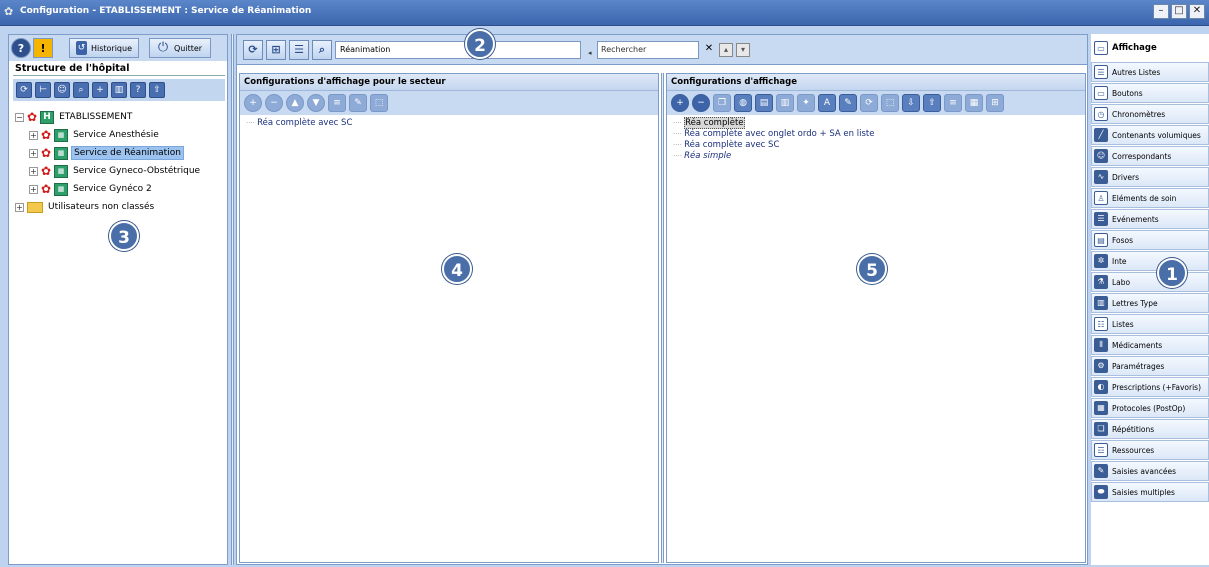  I want to click on move-down-icon: ▼, so click(316, 103).